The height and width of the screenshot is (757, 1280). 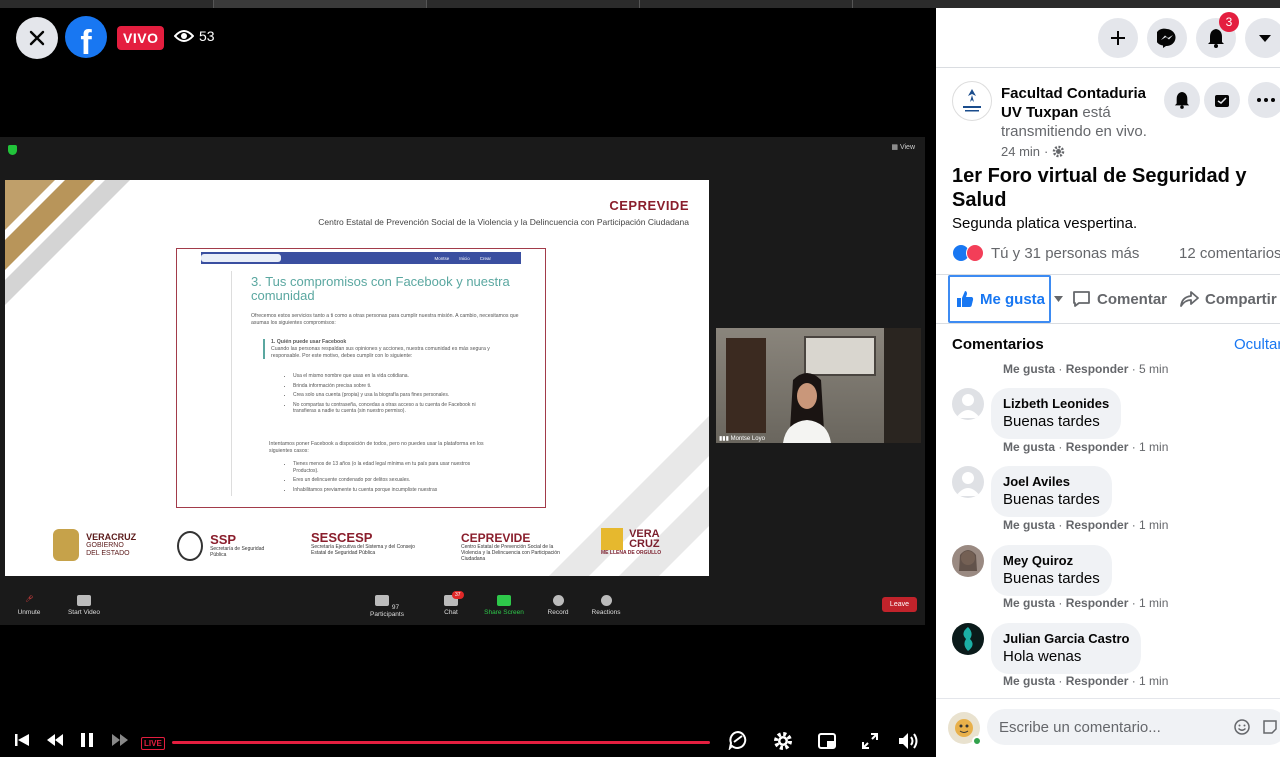 What do you see at coordinates (1257, 344) in the screenshot?
I see `hide-comments-link: Ocultar` at bounding box center [1257, 344].